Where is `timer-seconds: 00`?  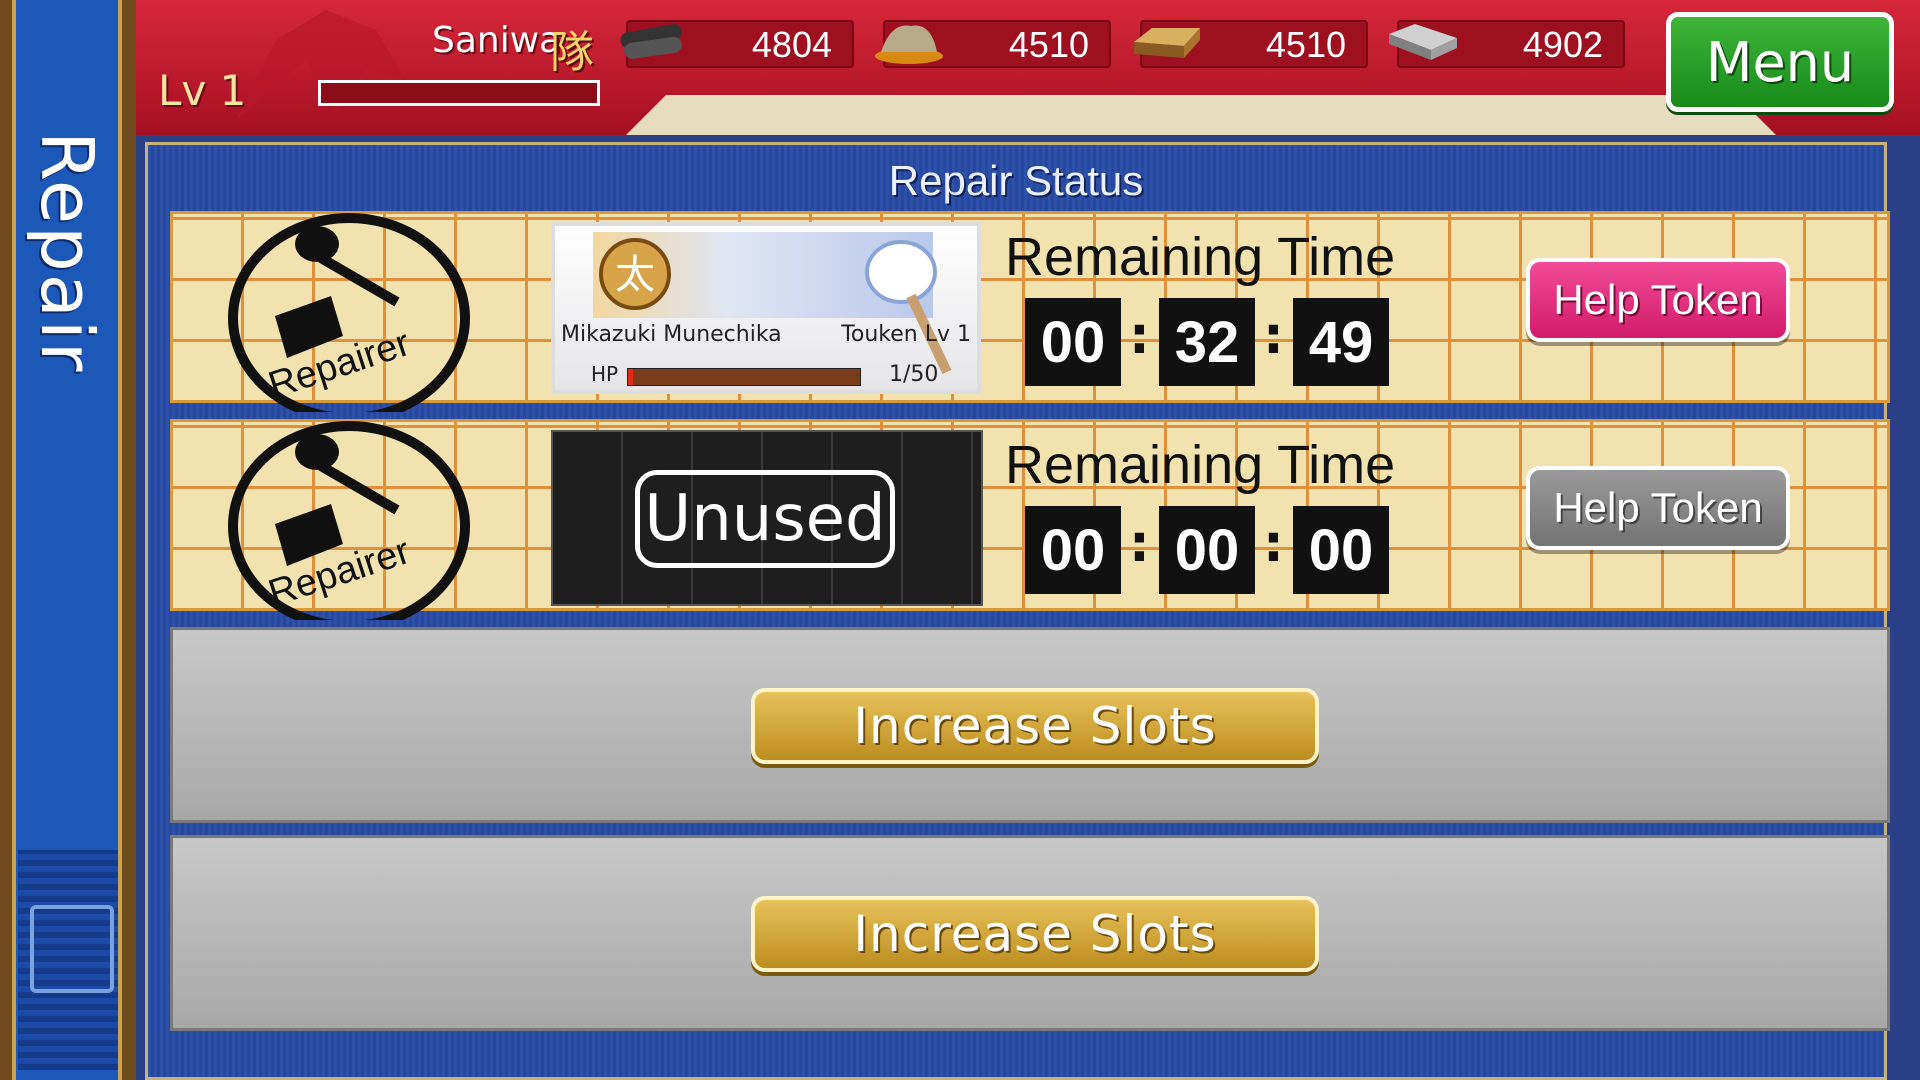
timer-seconds: 00 is located at coordinates (1341, 550).